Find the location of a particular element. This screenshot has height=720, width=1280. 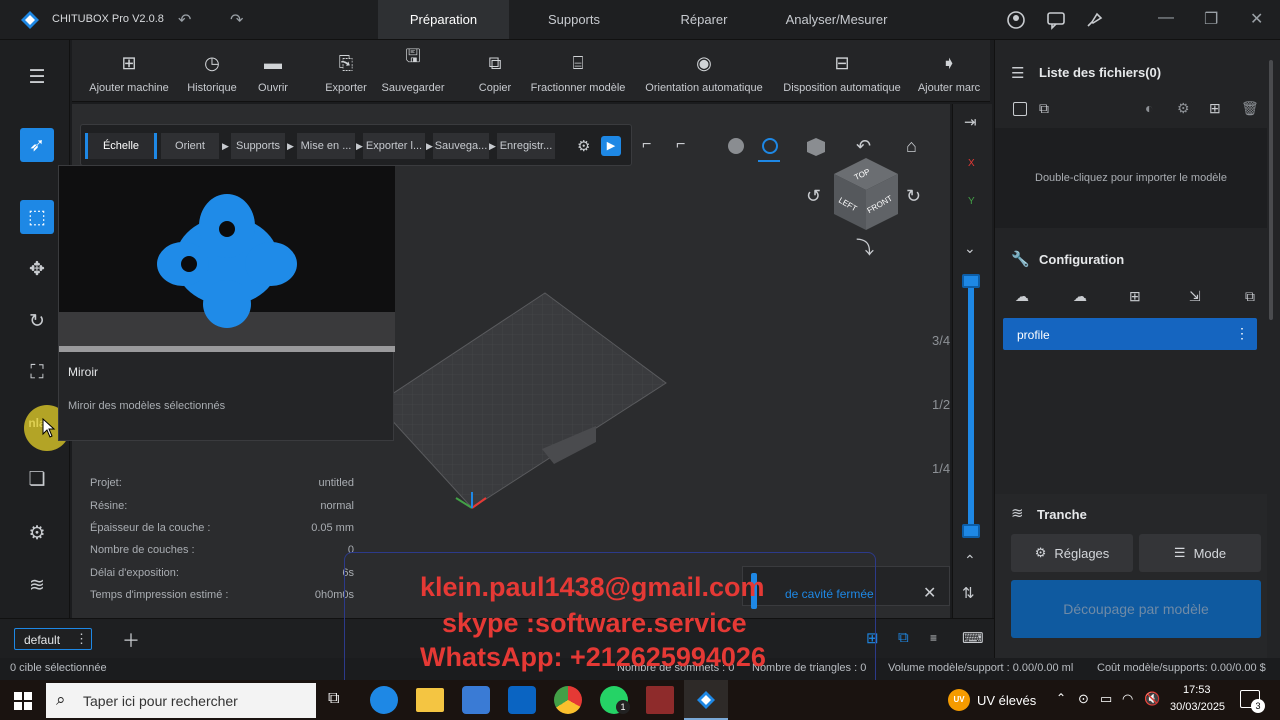

rotate-left-icon: ↶ is located at coordinates (863, 146).